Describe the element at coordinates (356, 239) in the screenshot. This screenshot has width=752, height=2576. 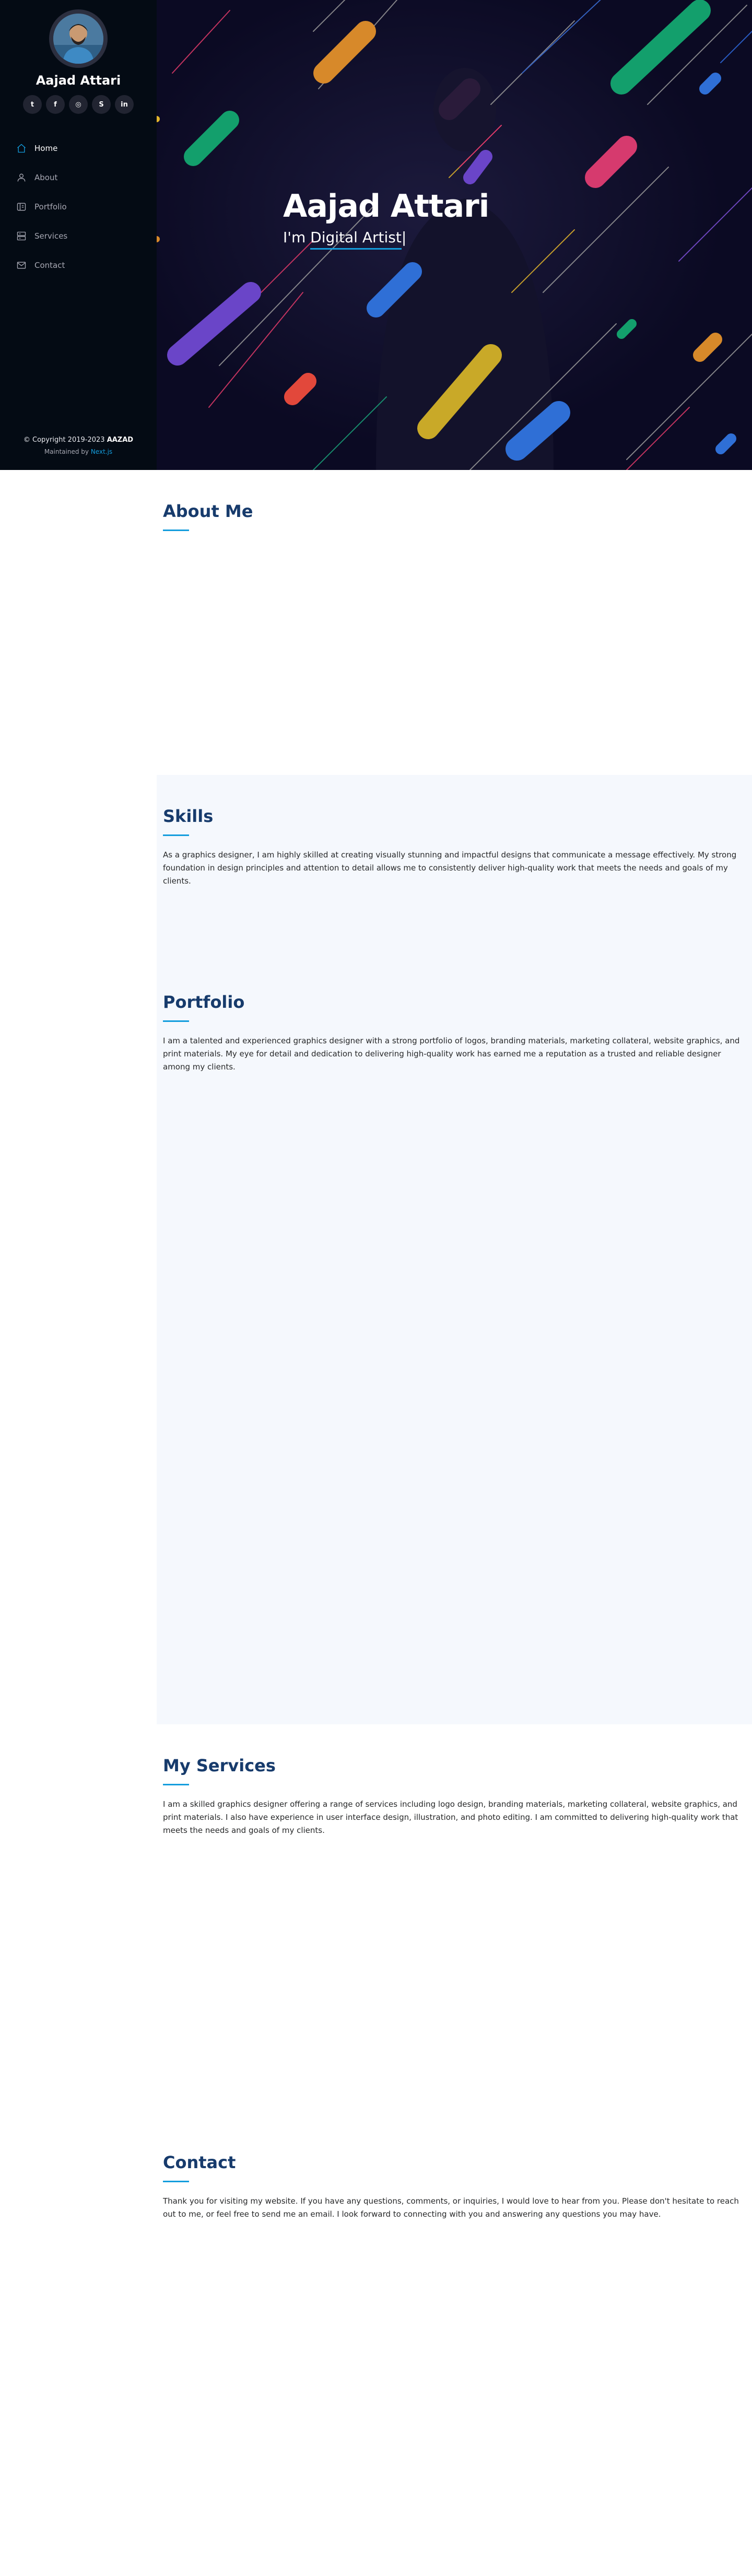
I see `typed-text: Digital Artist` at that location.